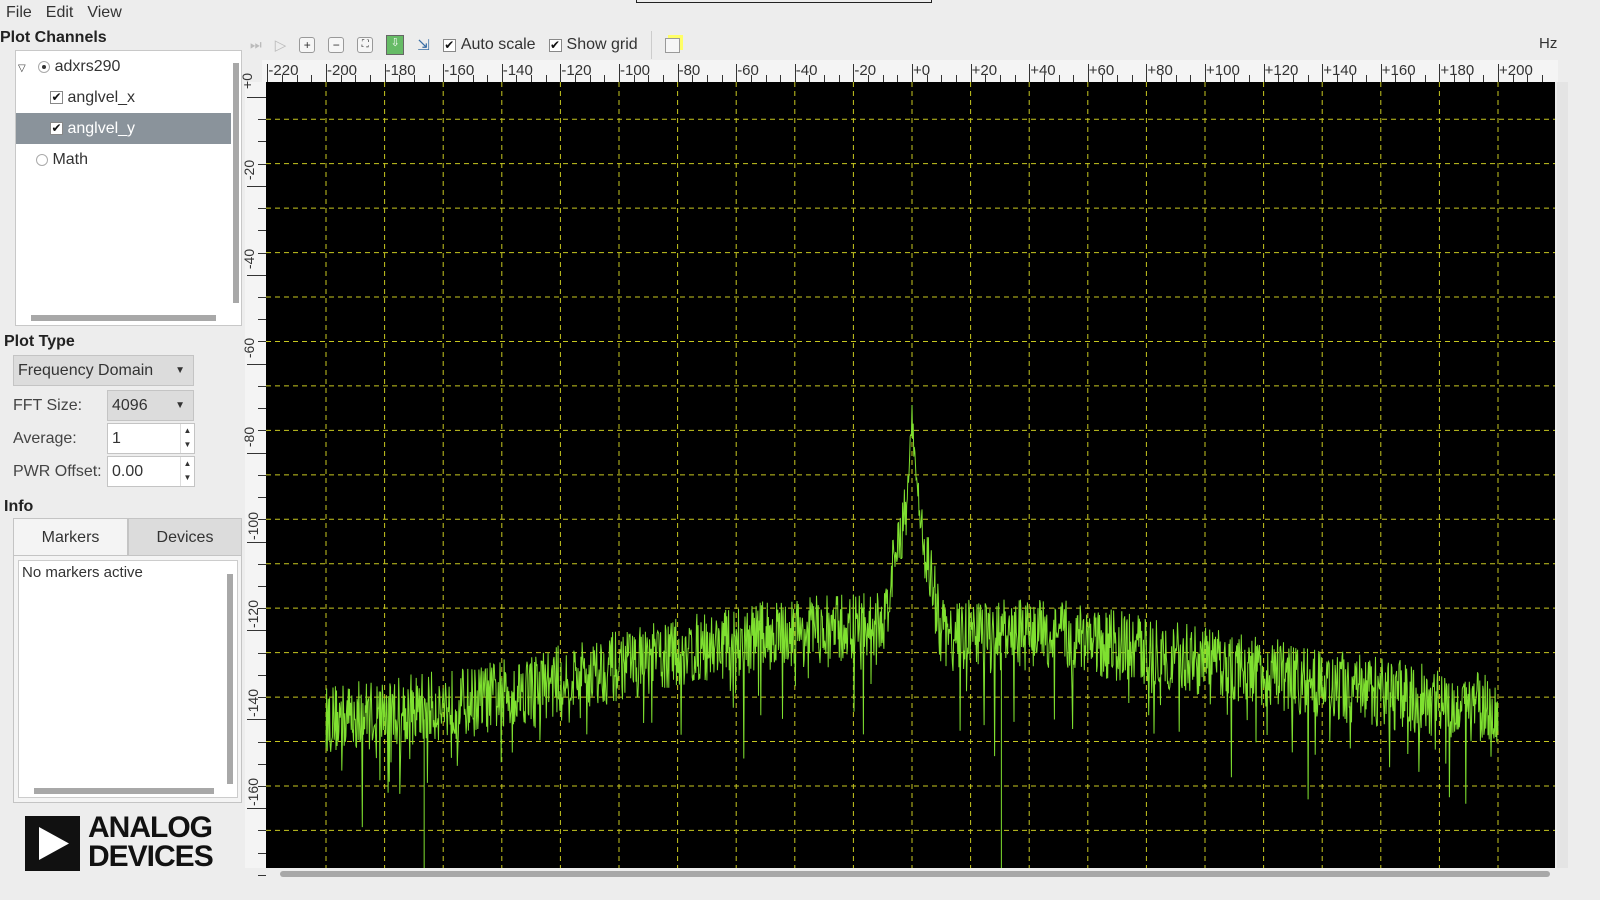 Image resolution: width=1600 pixels, height=900 pixels. Describe the element at coordinates (249, 170) in the screenshot. I see `y-tick-label: -20` at that location.